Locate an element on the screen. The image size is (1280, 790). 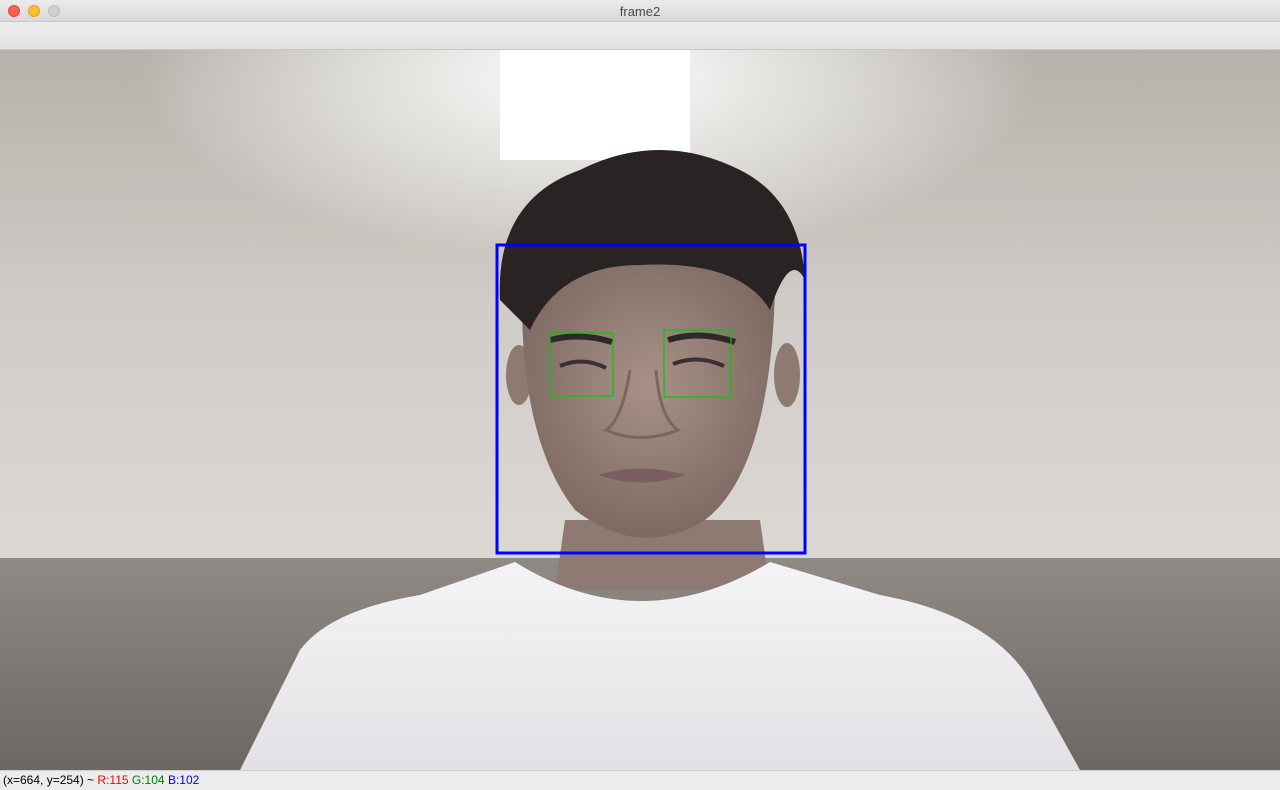
window-title: frame2 is located at coordinates (640, 11).